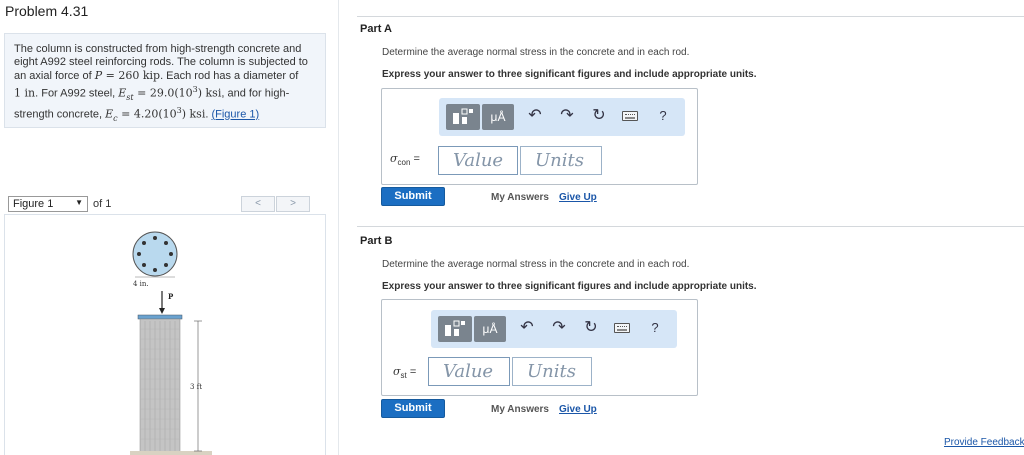 The height and width of the screenshot is (455, 1024). What do you see at coordinates (376, 29) in the screenshot?
I see `part-a-title: Part A` at bounding box center [376, 29].